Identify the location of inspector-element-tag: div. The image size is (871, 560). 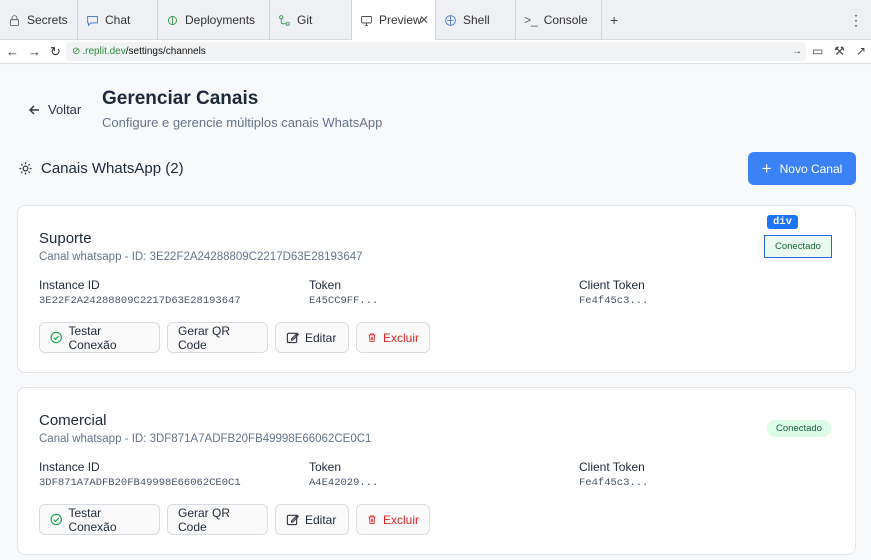
(782, 222).